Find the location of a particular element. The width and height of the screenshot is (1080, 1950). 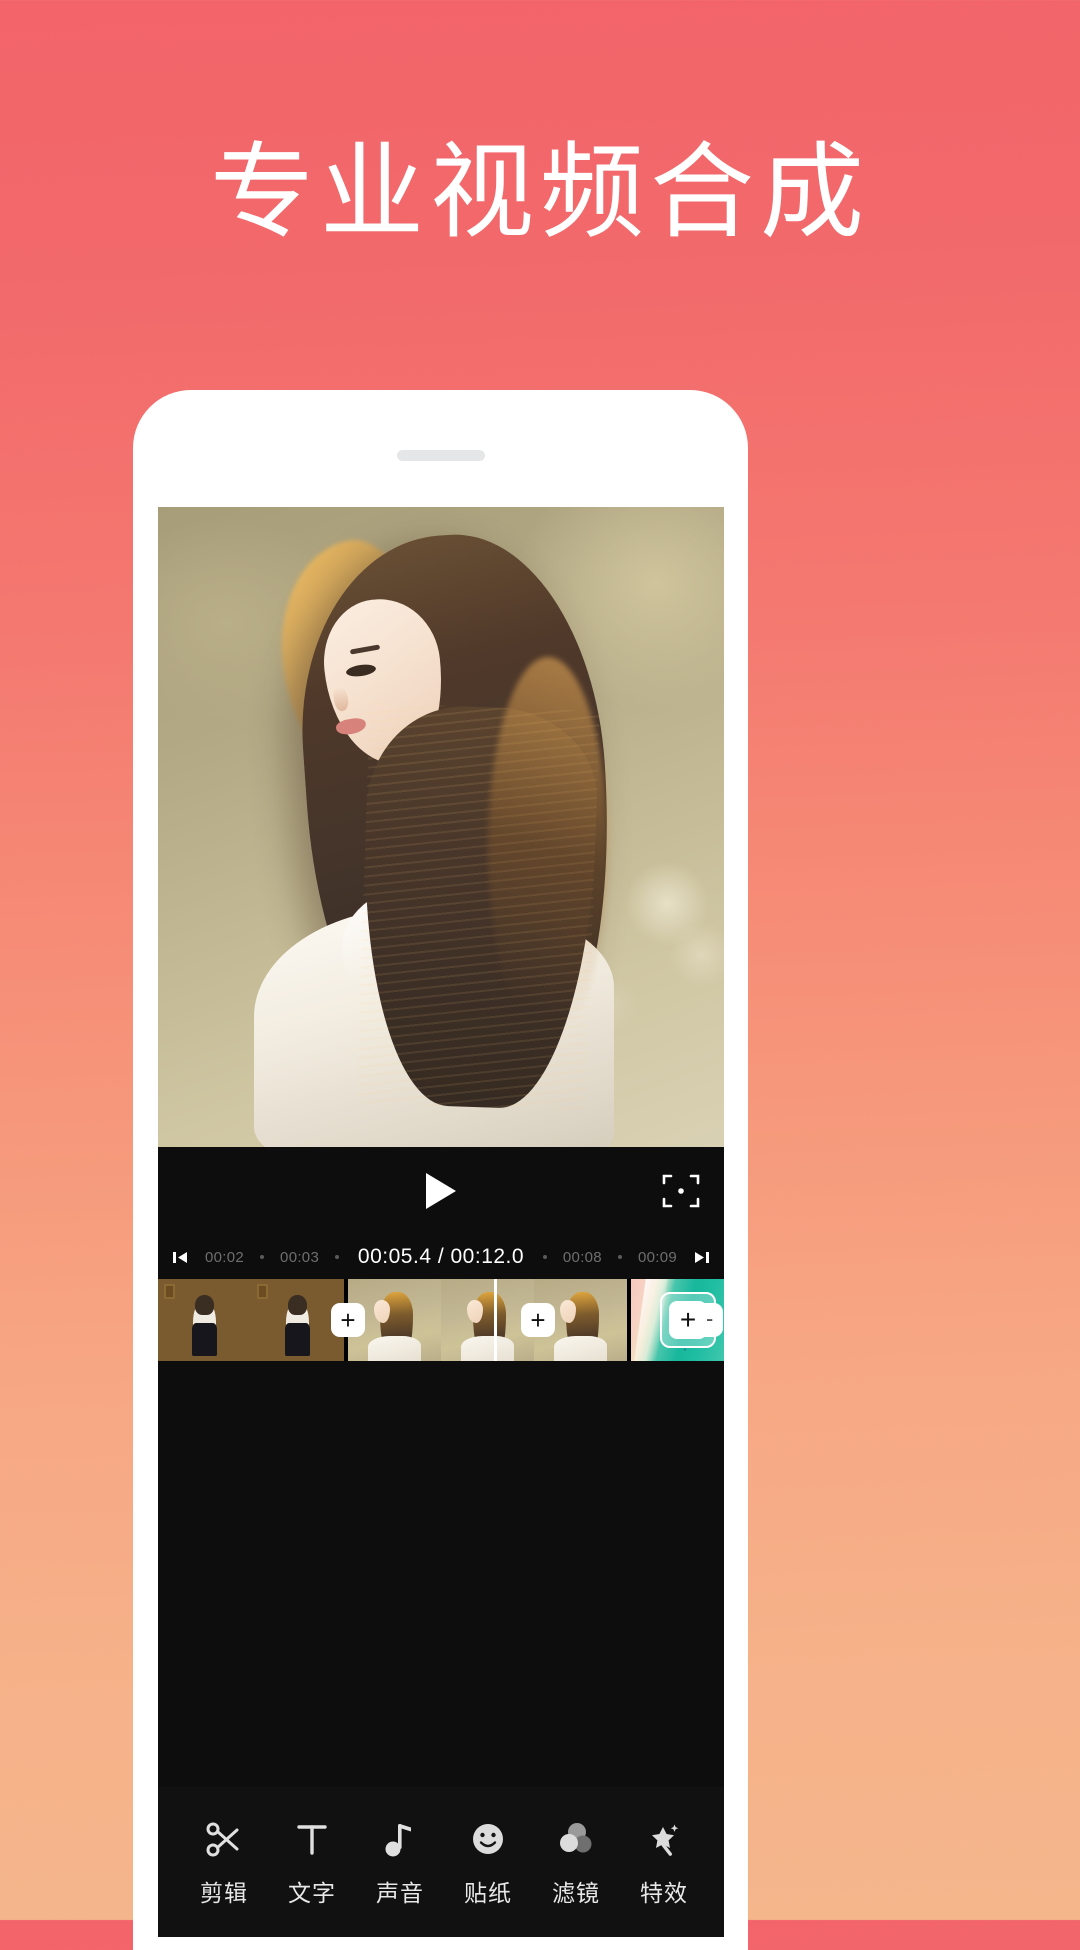

hair-highlight-right is located at coordinates (548, 847).